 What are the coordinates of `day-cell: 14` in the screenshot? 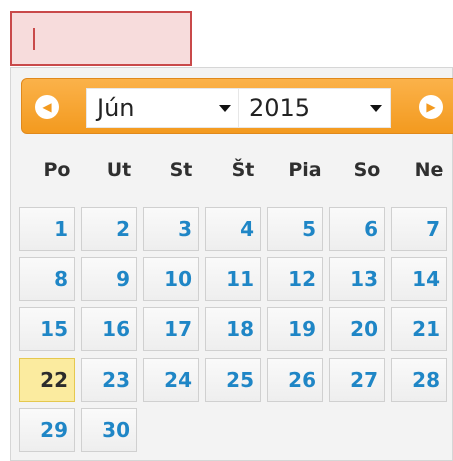 It's located at (419, 279).